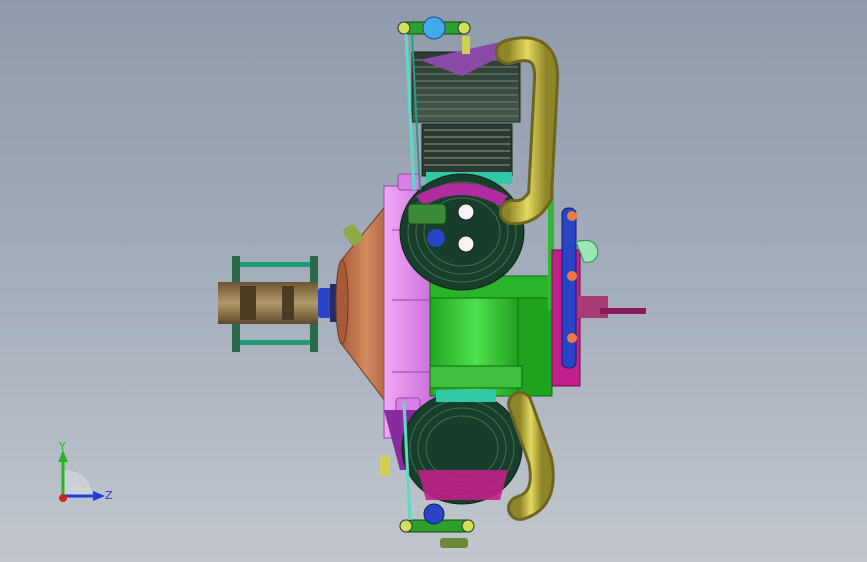 The image size is (867, 562). What do you see at coordinates (276, 264) in the screenshot?
I see `hub-cage-top-bar` at bounding box center [276, 264].